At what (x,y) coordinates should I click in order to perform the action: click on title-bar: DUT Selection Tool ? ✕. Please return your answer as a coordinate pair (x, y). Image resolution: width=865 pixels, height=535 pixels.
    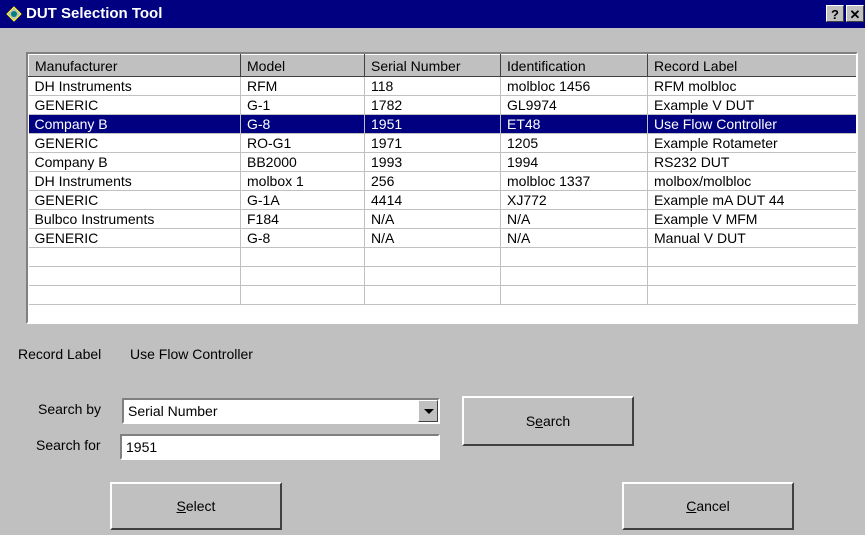
    Looking at the image, I should click on (432, 14).